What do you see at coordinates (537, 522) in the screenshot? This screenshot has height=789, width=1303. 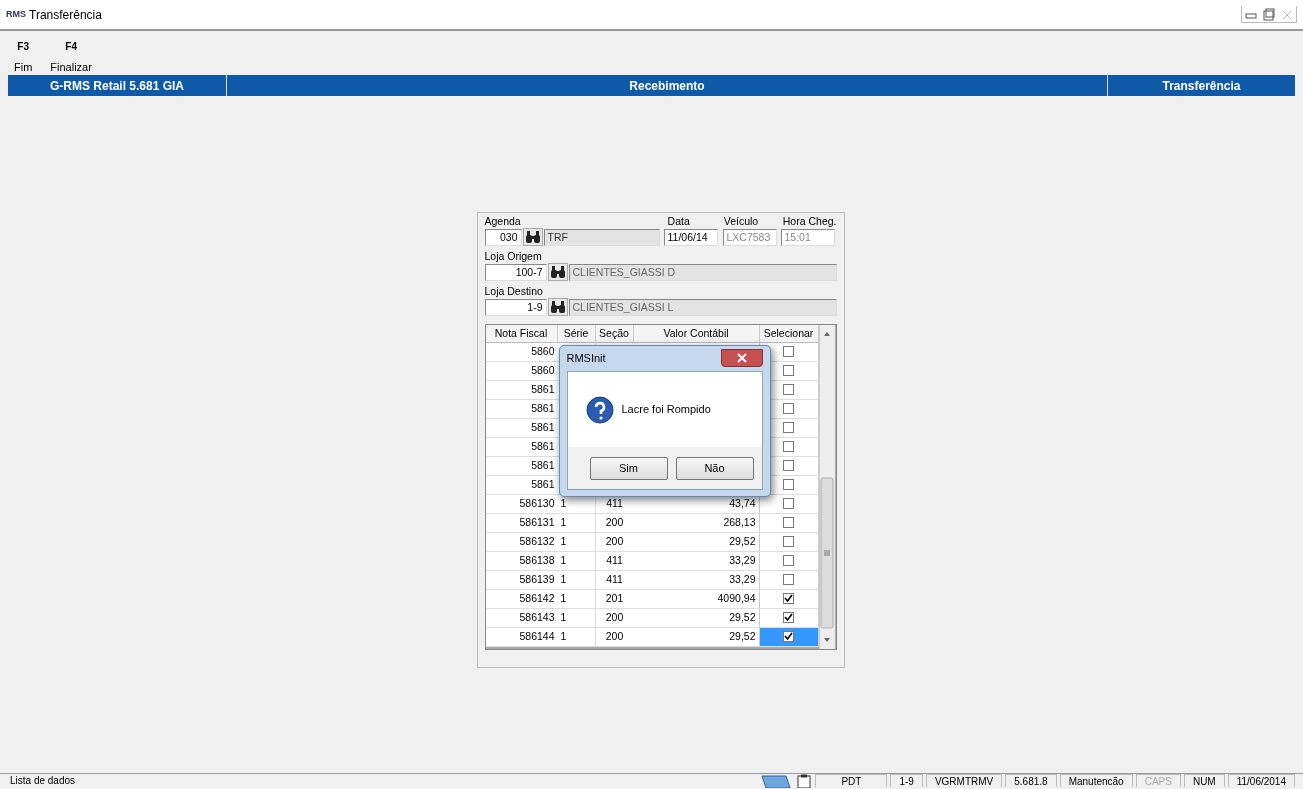 I see `table-cell-text: 586131` at bounding box center [537, 522].